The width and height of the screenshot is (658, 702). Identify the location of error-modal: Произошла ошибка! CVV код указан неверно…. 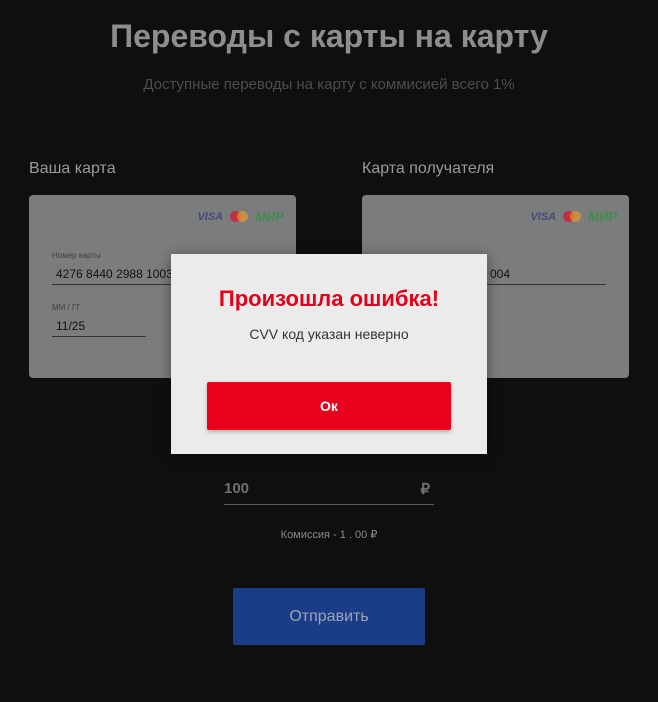
(329, 354).